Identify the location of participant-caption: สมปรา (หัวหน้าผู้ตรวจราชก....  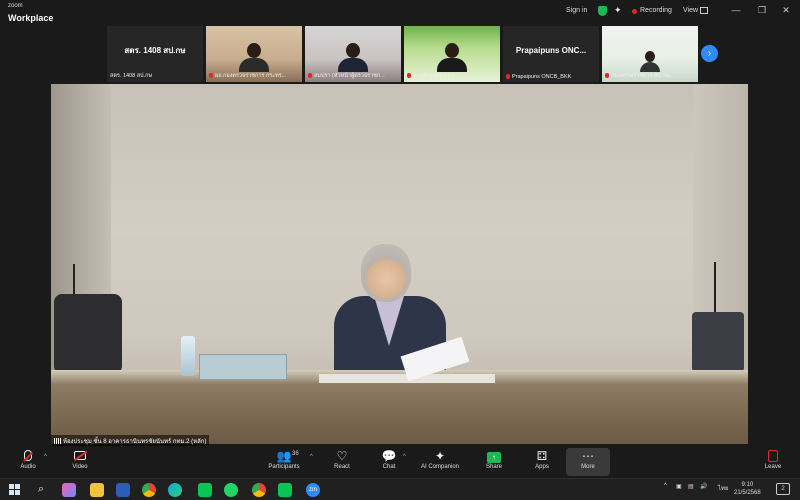
(349, 76).